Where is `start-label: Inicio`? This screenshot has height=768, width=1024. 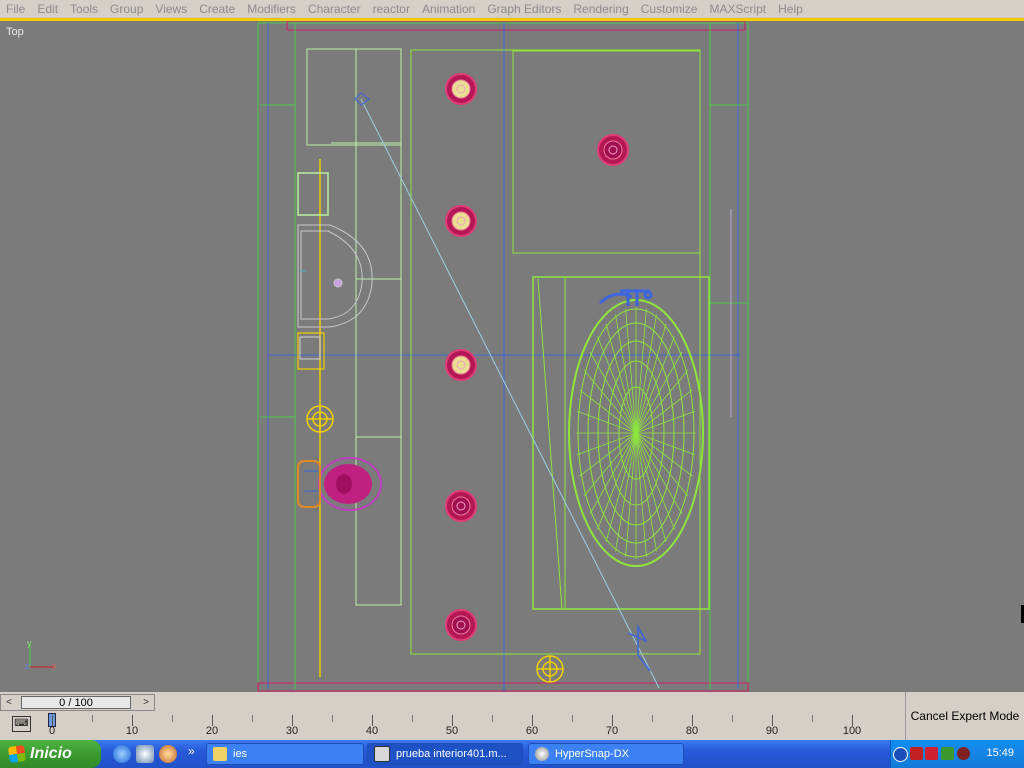
start-label: Inicio is located at coordinates (51, 753).